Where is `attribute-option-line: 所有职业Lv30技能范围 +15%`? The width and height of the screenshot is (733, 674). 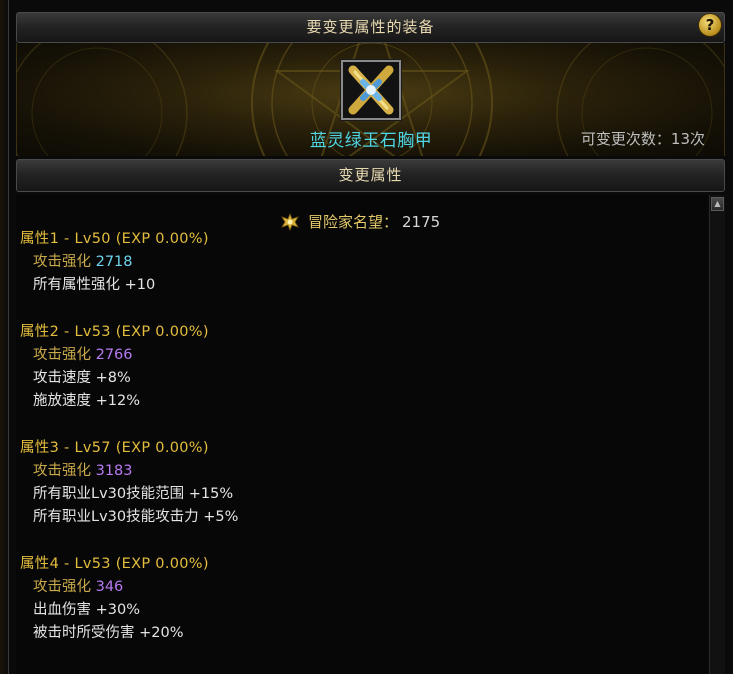
attribute-option-line: 所有职业Lv30技能范围 +15% is located at coordinates (129, 494).